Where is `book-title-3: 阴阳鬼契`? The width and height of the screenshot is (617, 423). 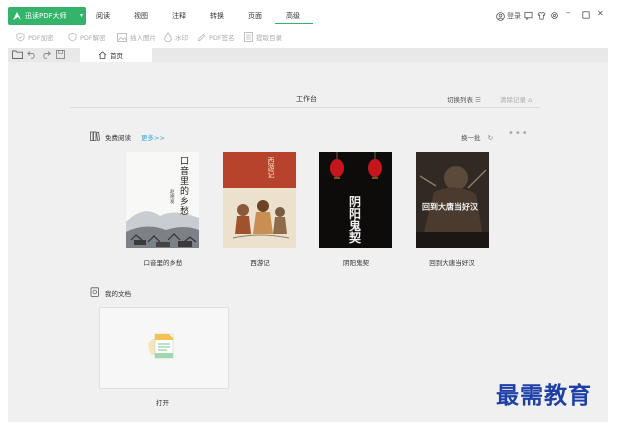 book-title-3: 阴阳鬼契 is located at coordinates (356, 262).